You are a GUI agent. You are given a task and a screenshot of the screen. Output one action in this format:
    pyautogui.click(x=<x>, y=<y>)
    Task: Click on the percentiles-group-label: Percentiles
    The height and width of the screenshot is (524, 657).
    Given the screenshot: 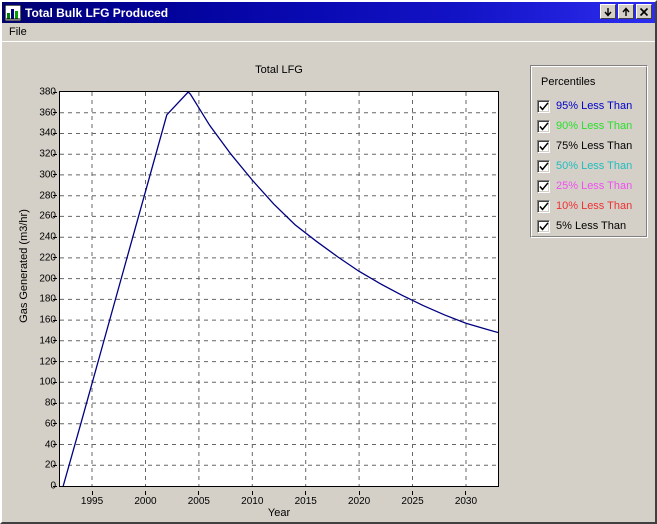 What is the action you would take?
    pyautogui.click(x=568, y=82)
    